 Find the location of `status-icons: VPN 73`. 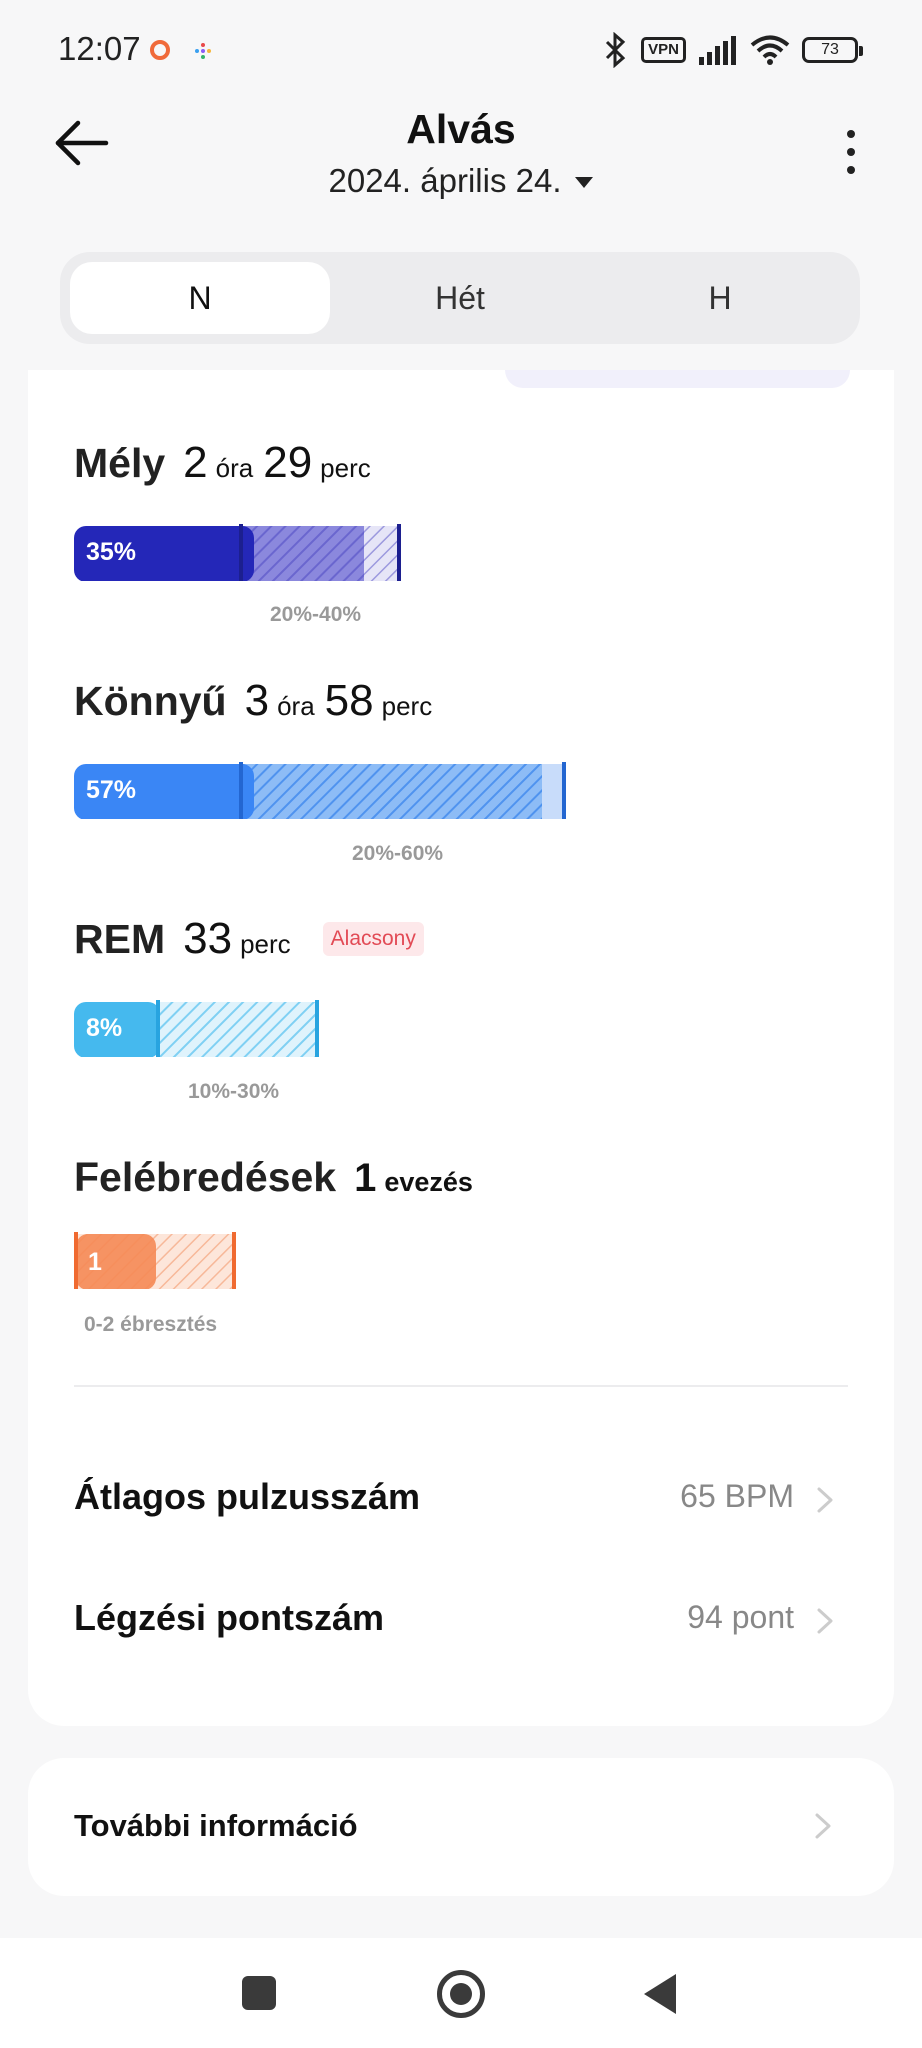

status-icons: VPN 73 is located at coordinates (732, 50).